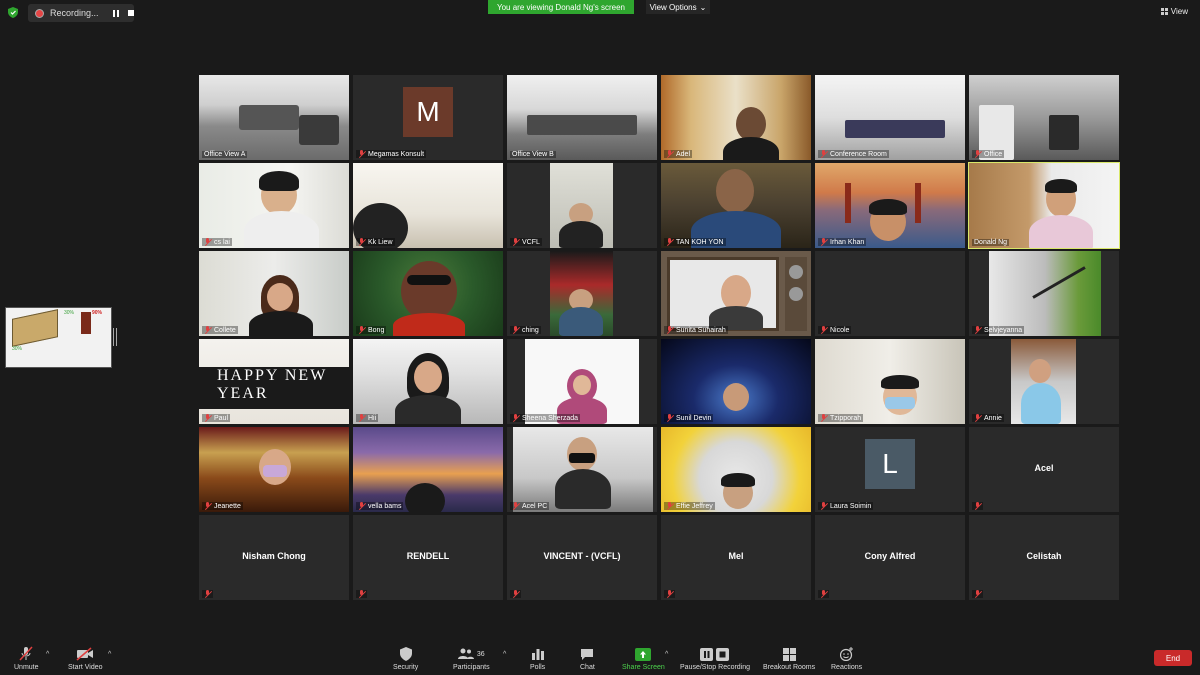 The height and width of the screenshot is (675, 1200). Describe the element at coordinates (582, 293) in the screenshot. I see `video-tile: ching` at that location.